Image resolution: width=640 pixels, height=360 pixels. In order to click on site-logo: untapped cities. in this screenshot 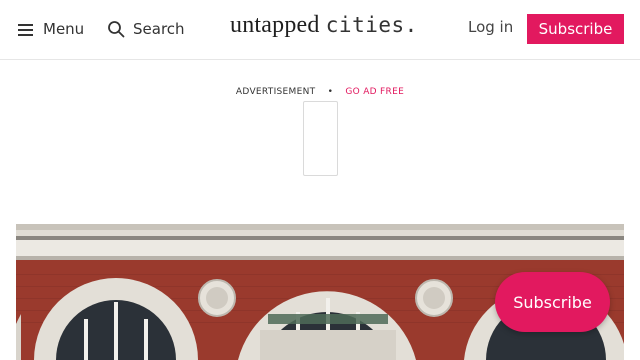, I will do `click(324, 28)`.